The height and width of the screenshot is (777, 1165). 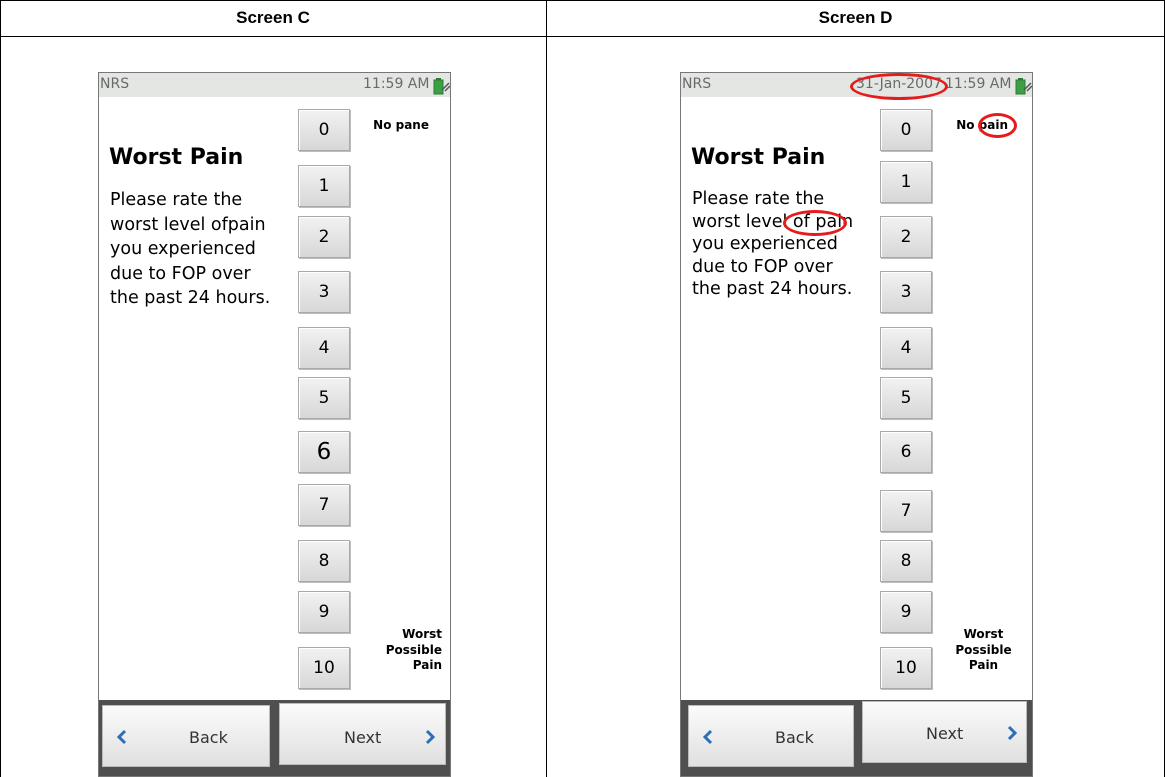 What do you see at coordinates (855, 17) in the screenshot?
I see `column-heading-screen-d: Screen D` at bounding box center [855, 17].